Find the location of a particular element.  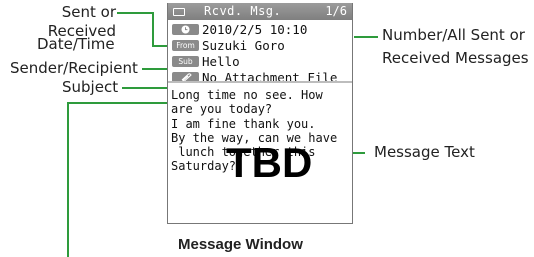

message-line: are you today? is located at coordinates (222, 109).